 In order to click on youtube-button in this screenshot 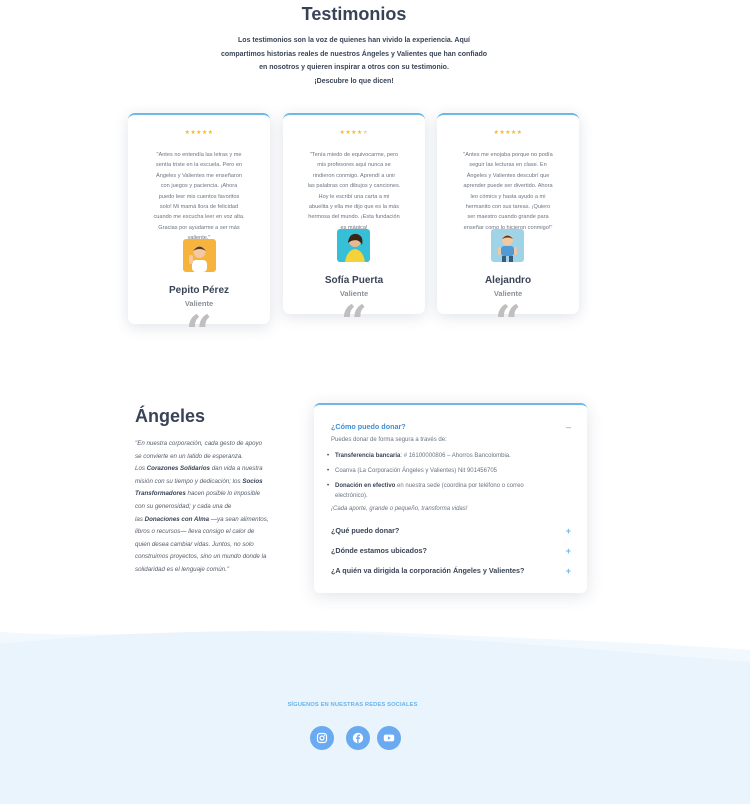, I will do `click(389, 738)`.